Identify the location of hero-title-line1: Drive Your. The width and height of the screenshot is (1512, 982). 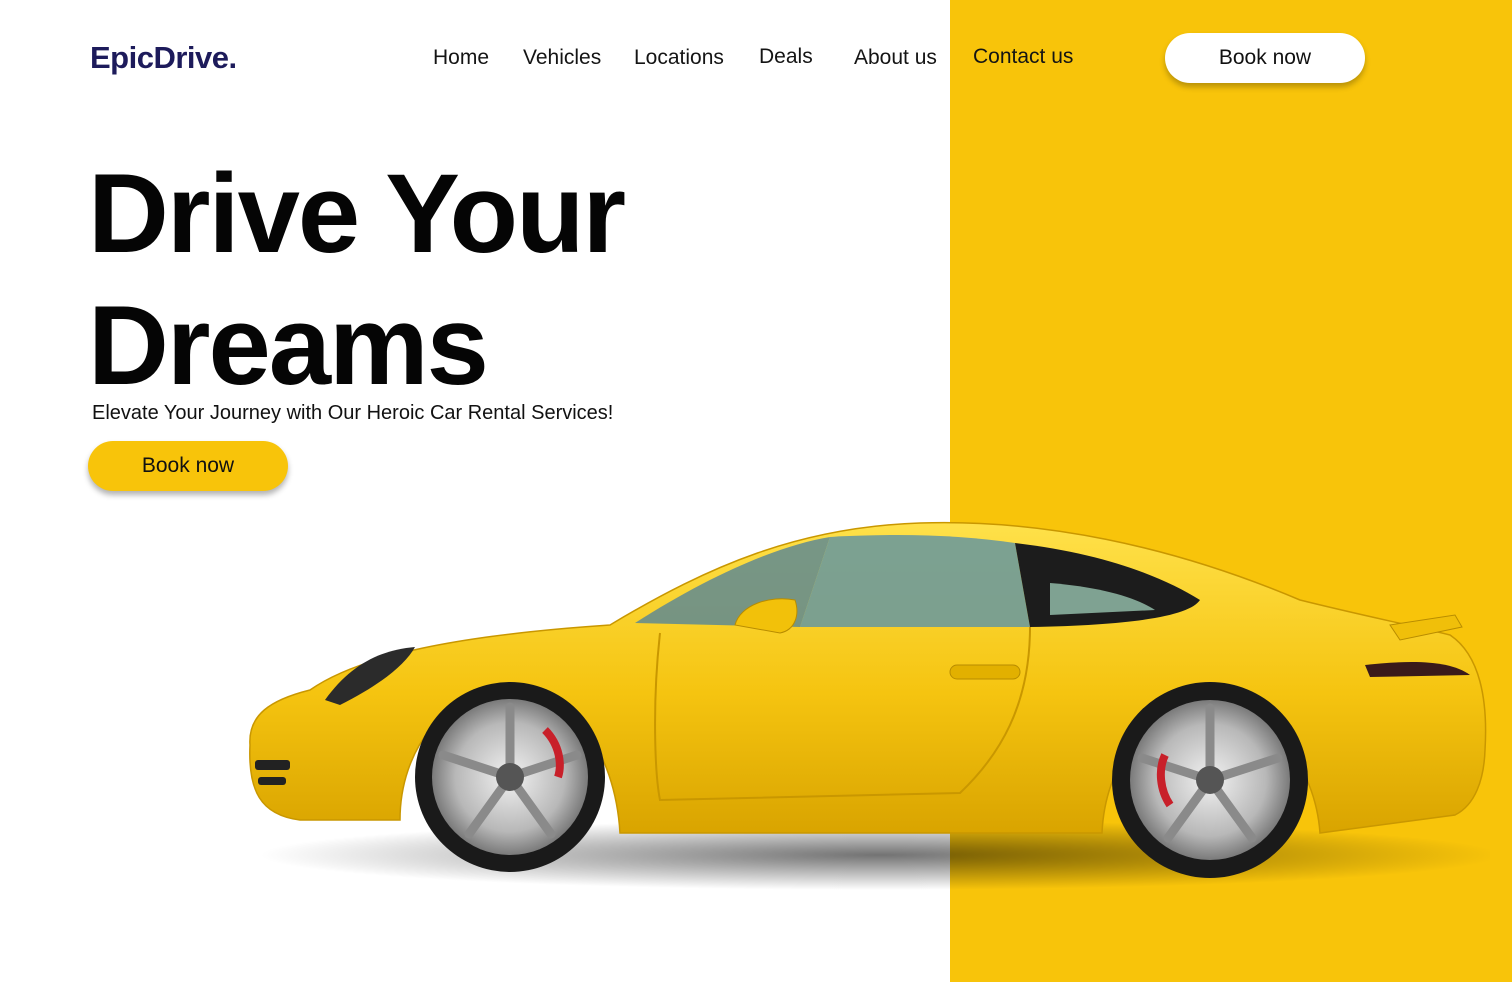
(357, 213).